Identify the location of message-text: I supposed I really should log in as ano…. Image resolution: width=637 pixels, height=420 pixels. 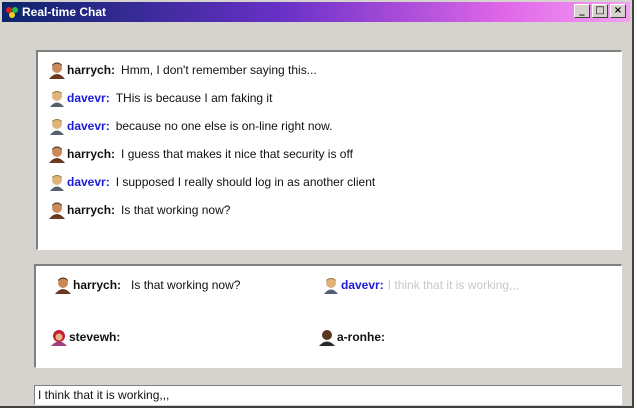
(245, 182).